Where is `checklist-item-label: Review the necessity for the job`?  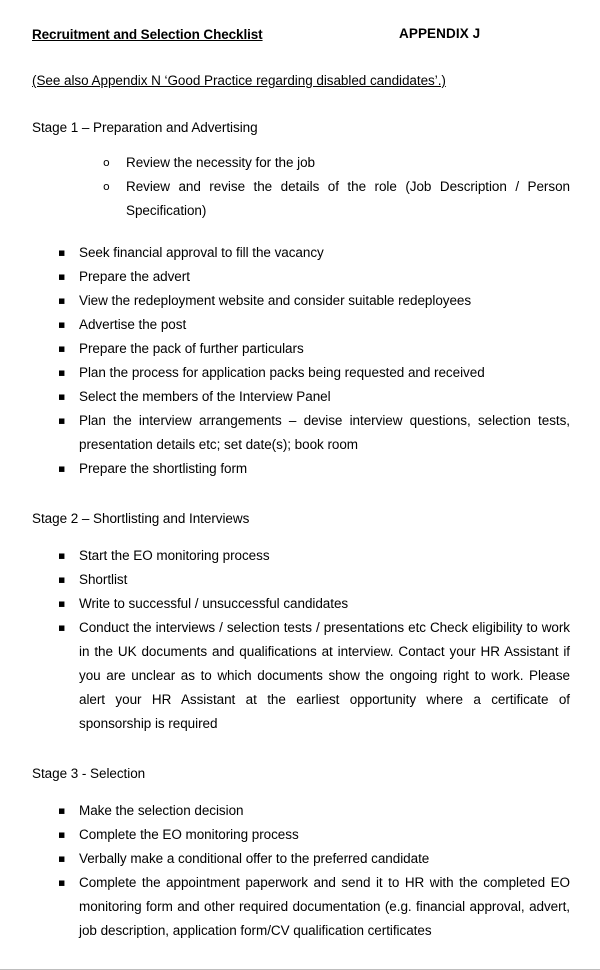
checklist-item-label: Review the necessity for the job is located at coordinates (220, 162).